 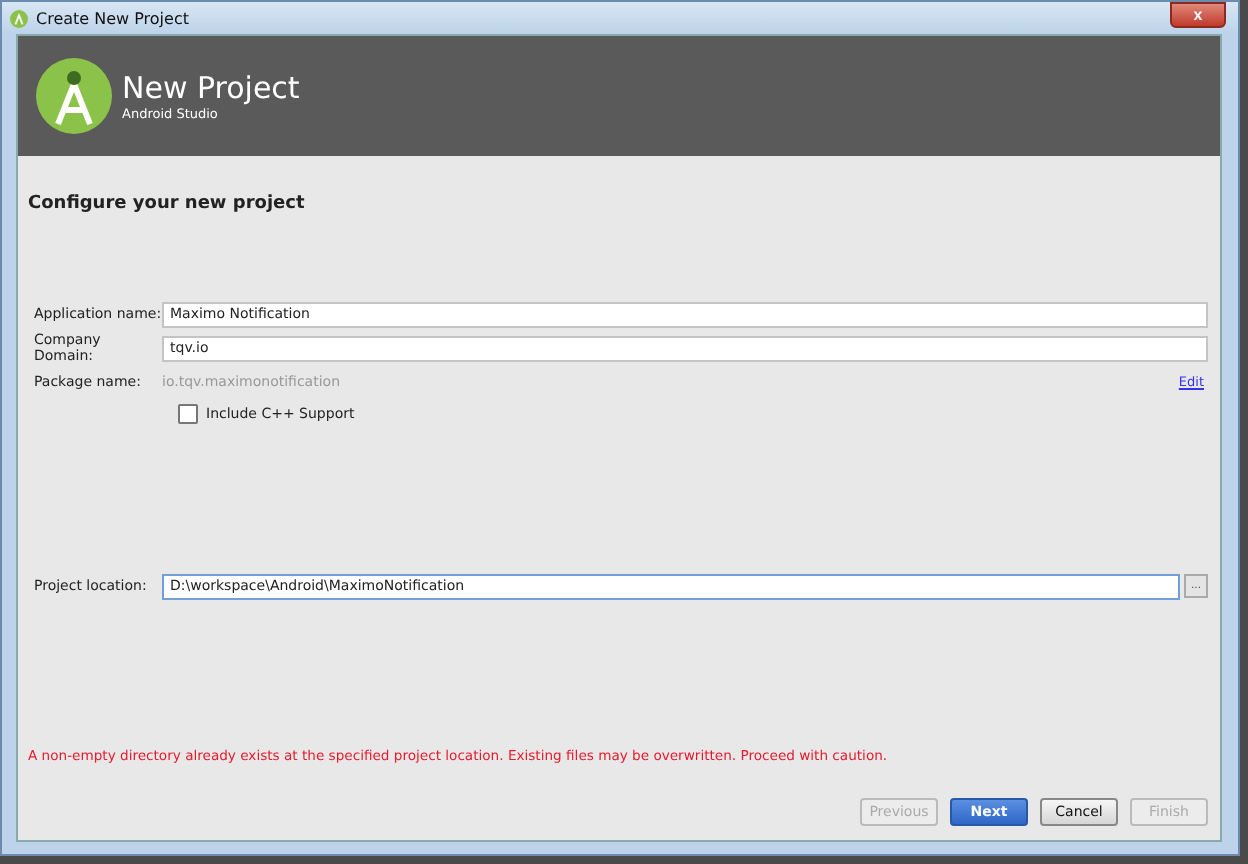 What do you see at coordinates (188, 414) in the screenshot?
I see `checkbox` at bounding box center [188, 414].